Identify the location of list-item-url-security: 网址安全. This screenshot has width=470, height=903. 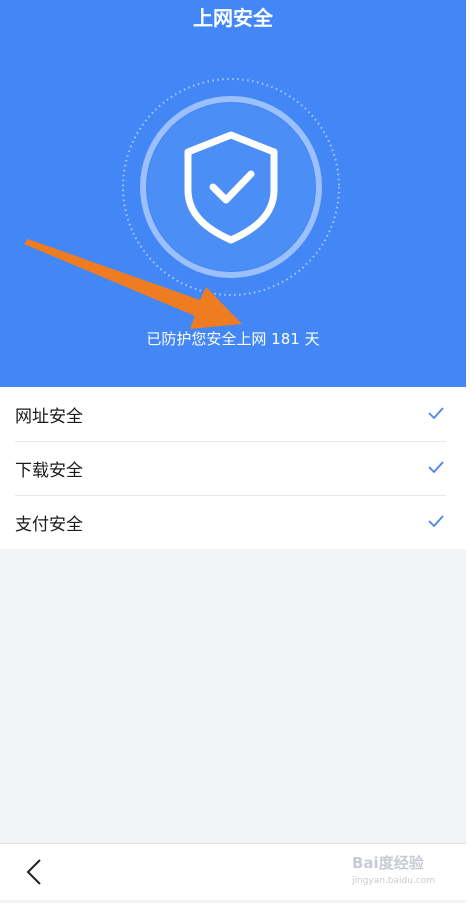
(233, 414).